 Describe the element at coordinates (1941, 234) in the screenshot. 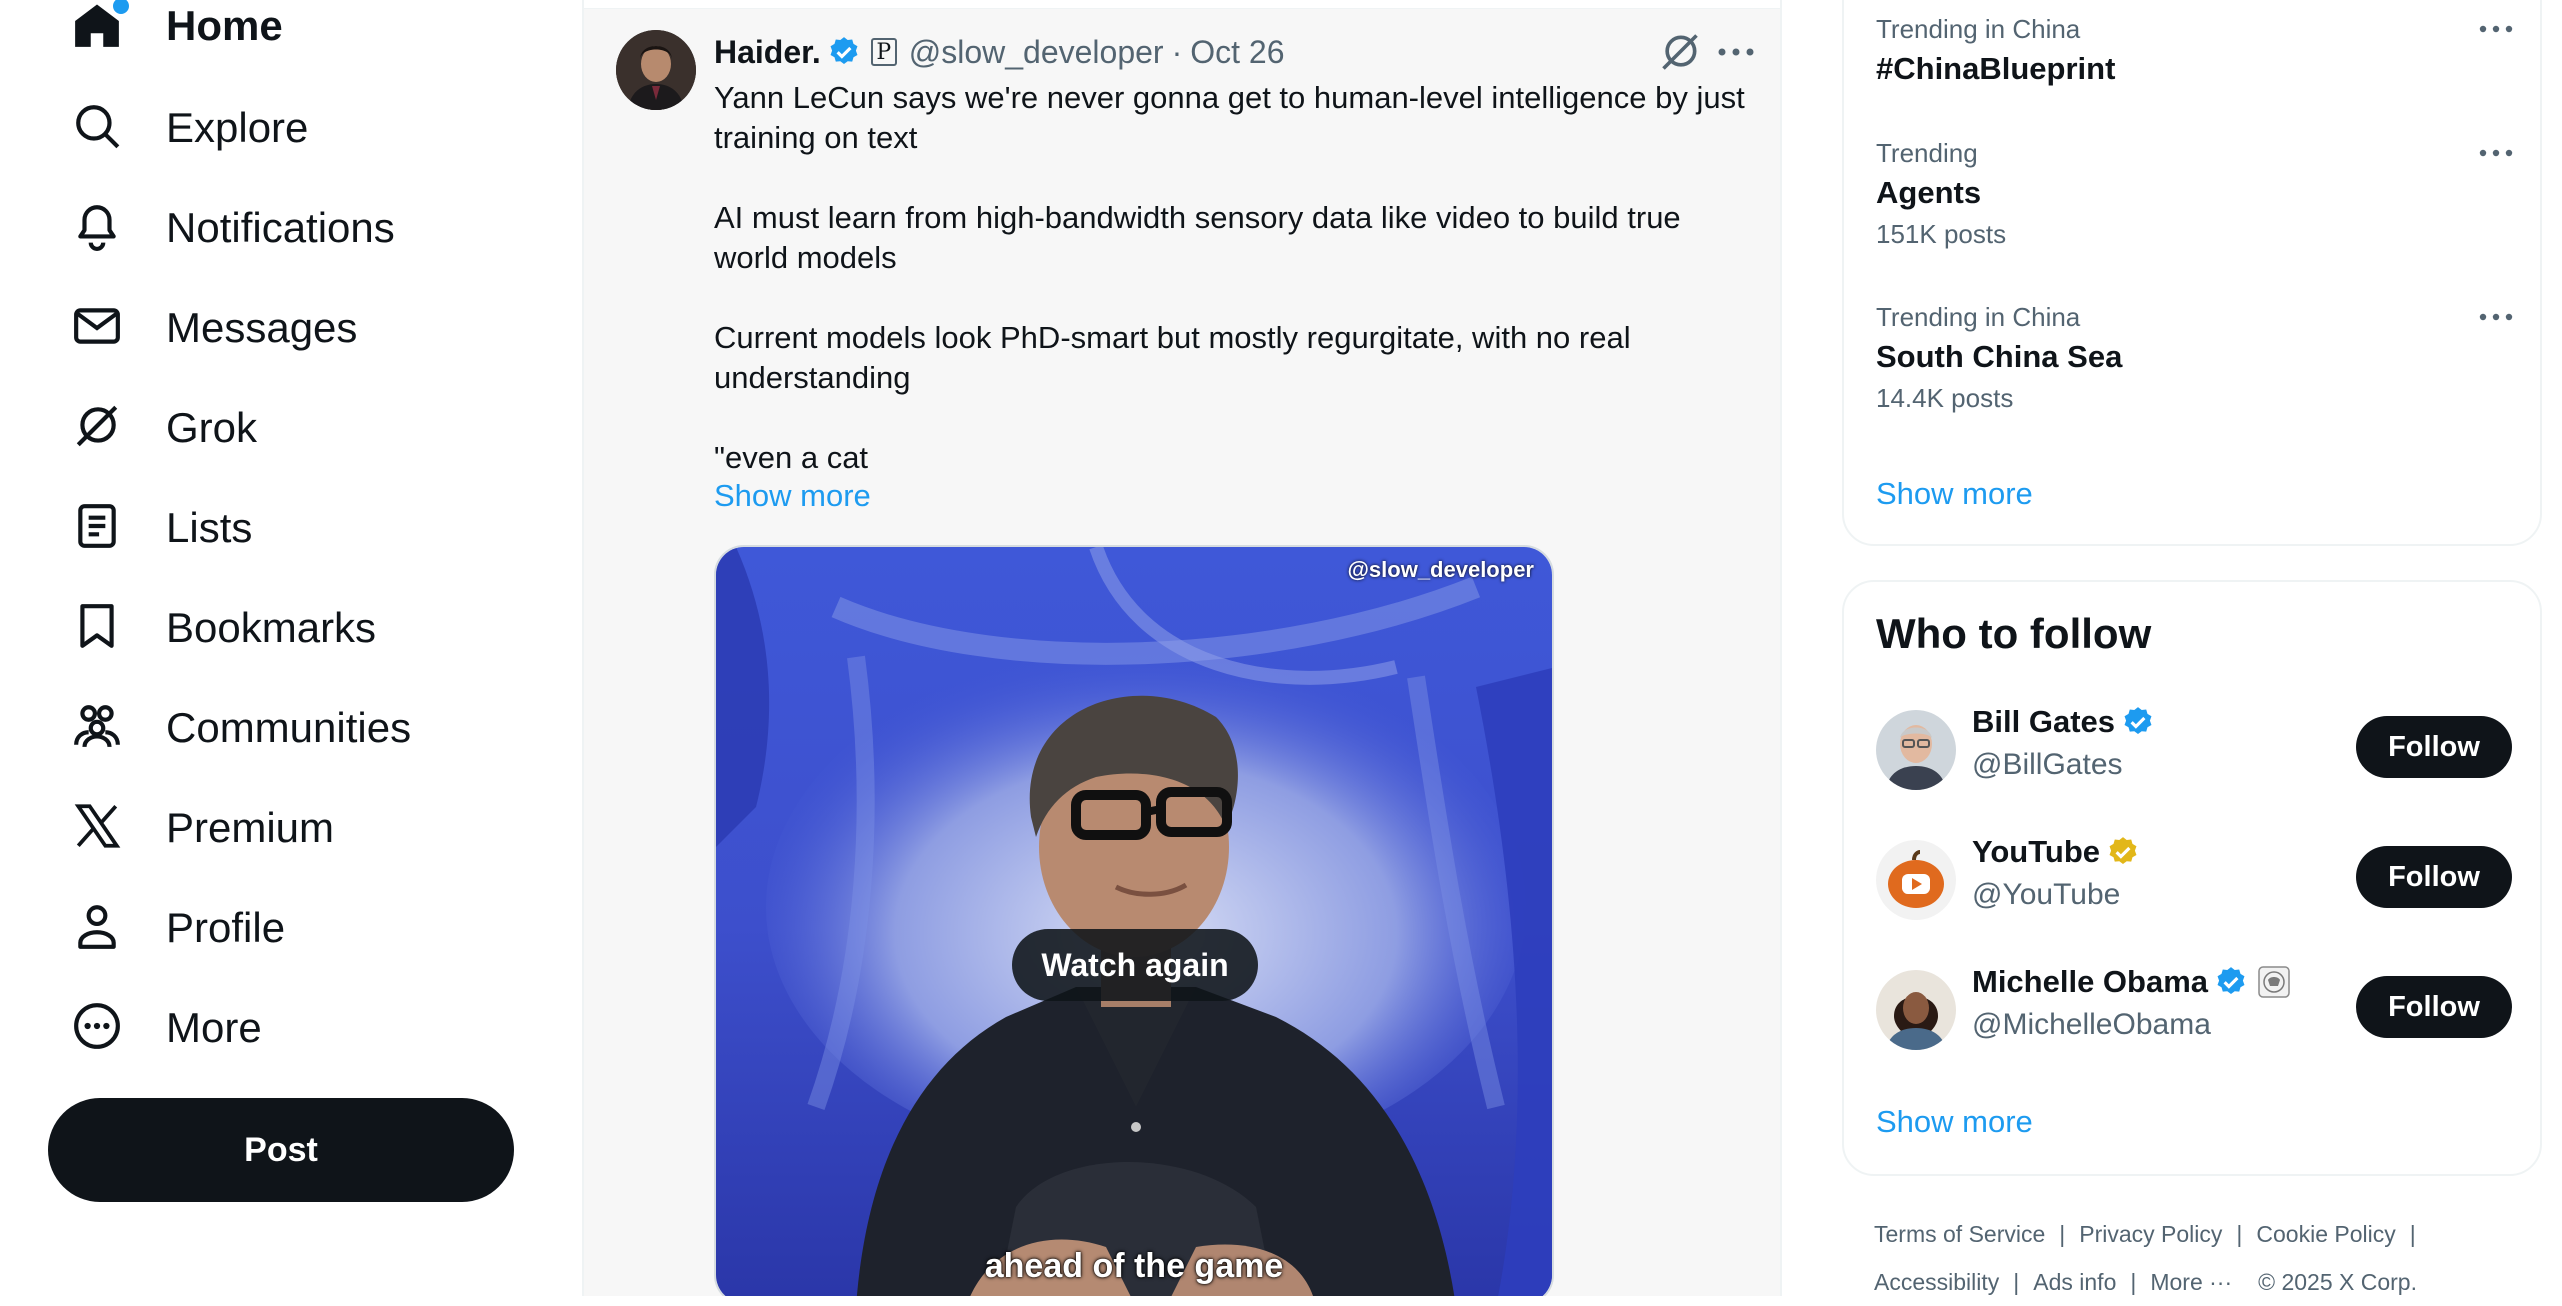

I see `trend-count: 151K posts` at that location.